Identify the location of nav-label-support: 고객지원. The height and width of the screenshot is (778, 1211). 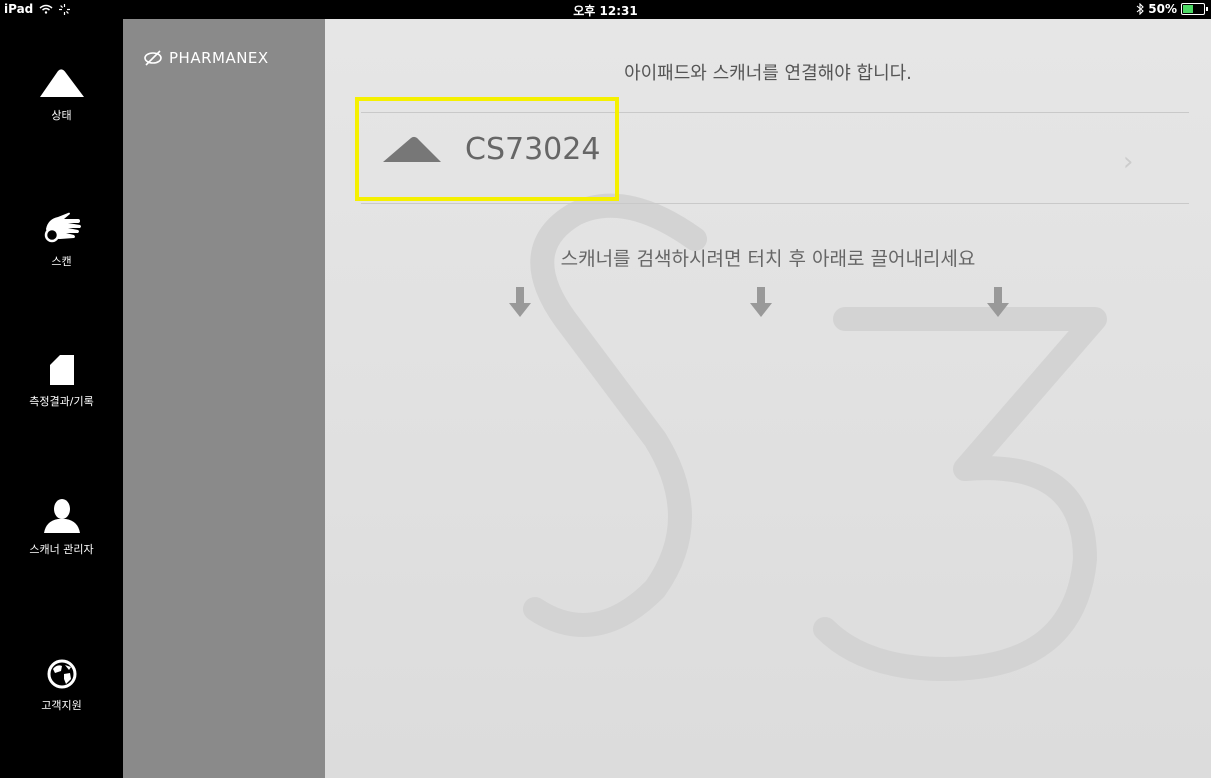
(61, 705).